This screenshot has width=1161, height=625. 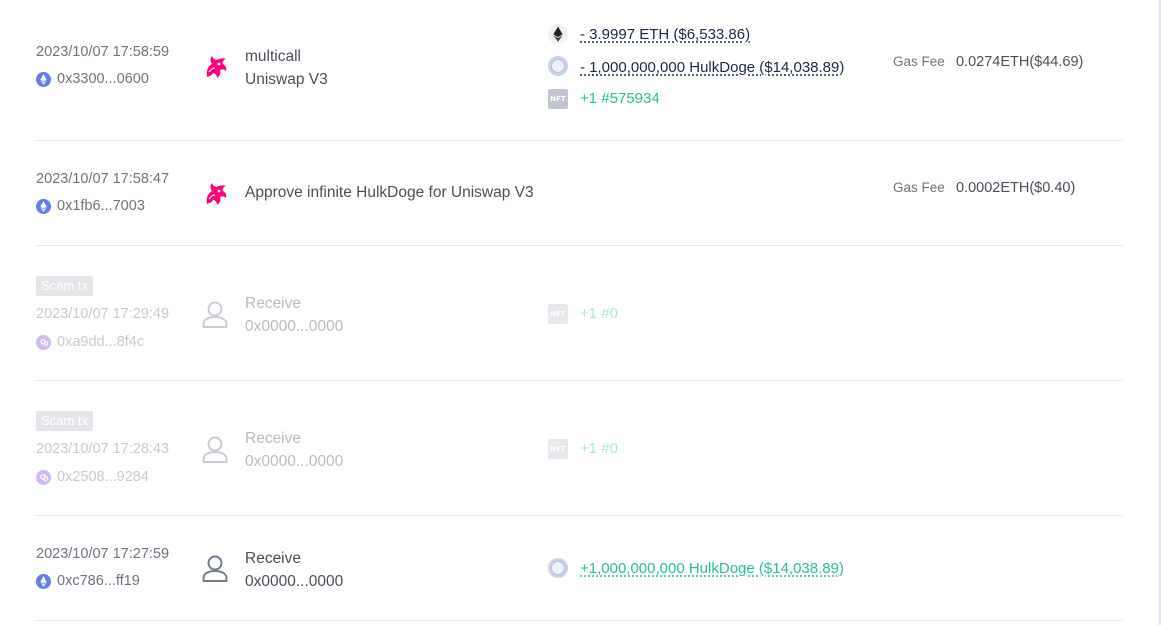 I want to click on tx-hash-link: 0xa9dd...8f4c, so click(x=90, y=342).